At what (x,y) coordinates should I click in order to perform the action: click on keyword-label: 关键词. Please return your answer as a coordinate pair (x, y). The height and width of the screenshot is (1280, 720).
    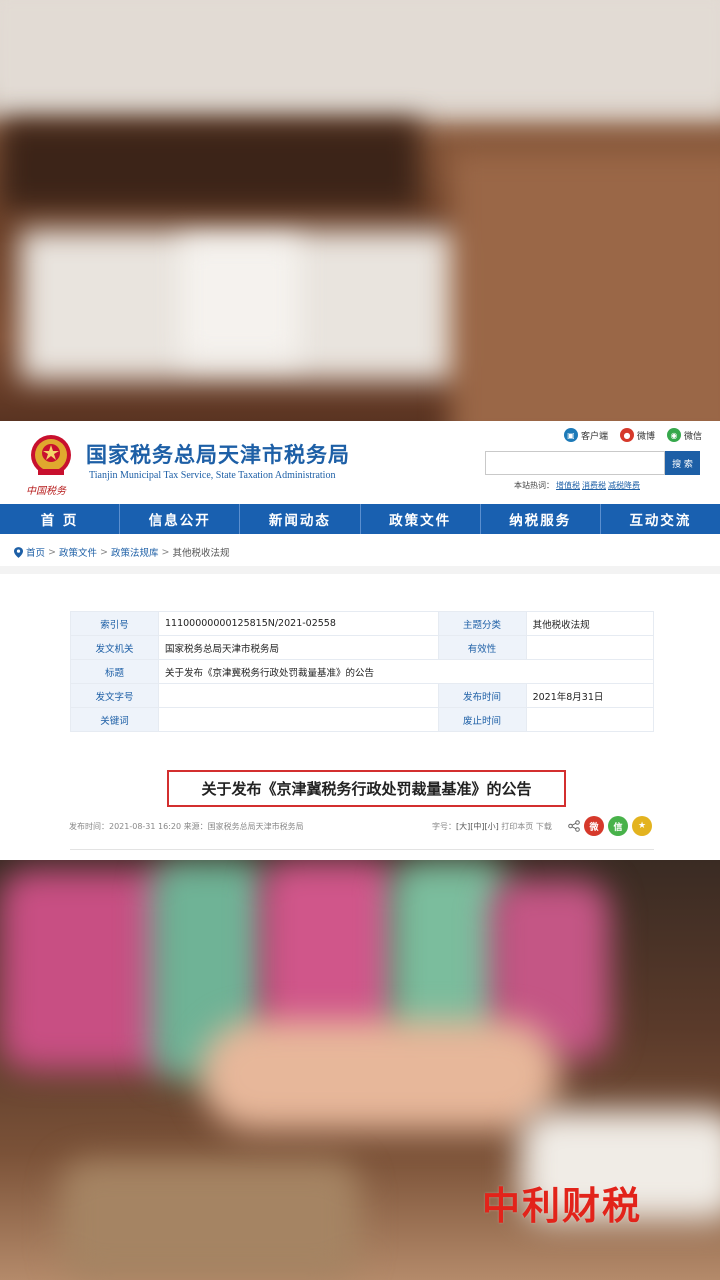
    Looking at the image, I should click on (114, 719).